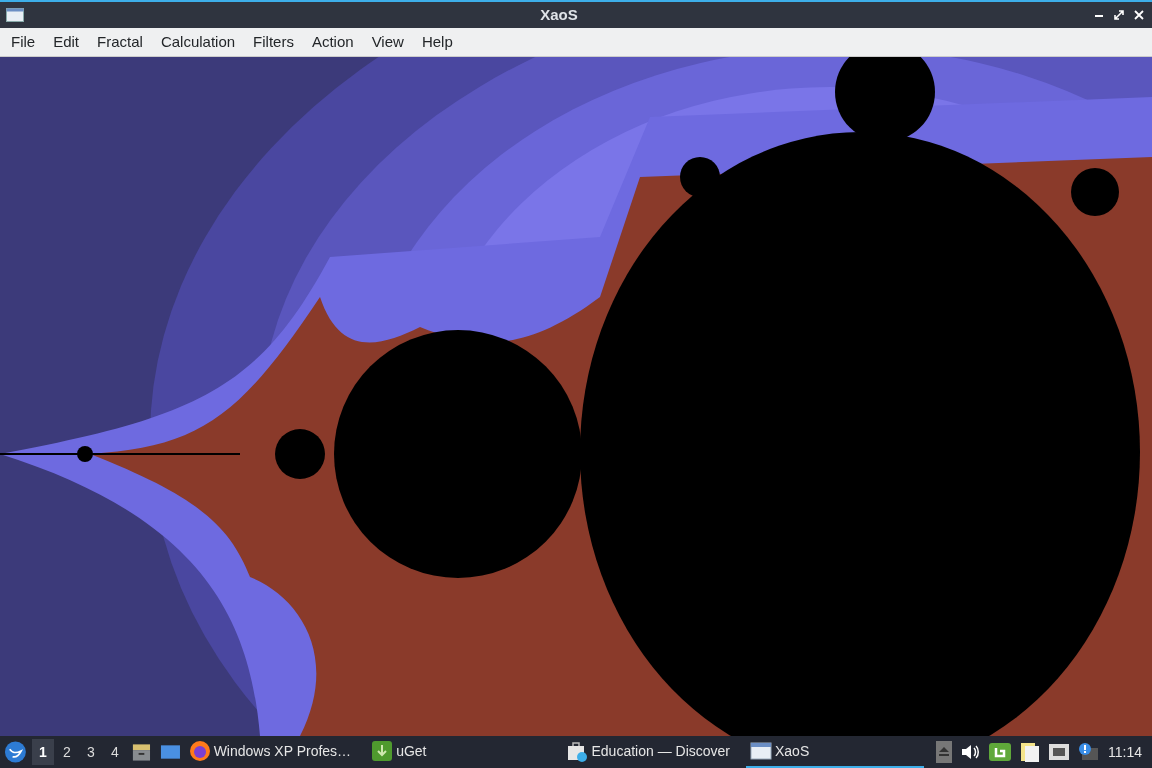 The width and height of the screenshot is (1152, 768). I want to click on window-title: XaoS, so click(559, 14).